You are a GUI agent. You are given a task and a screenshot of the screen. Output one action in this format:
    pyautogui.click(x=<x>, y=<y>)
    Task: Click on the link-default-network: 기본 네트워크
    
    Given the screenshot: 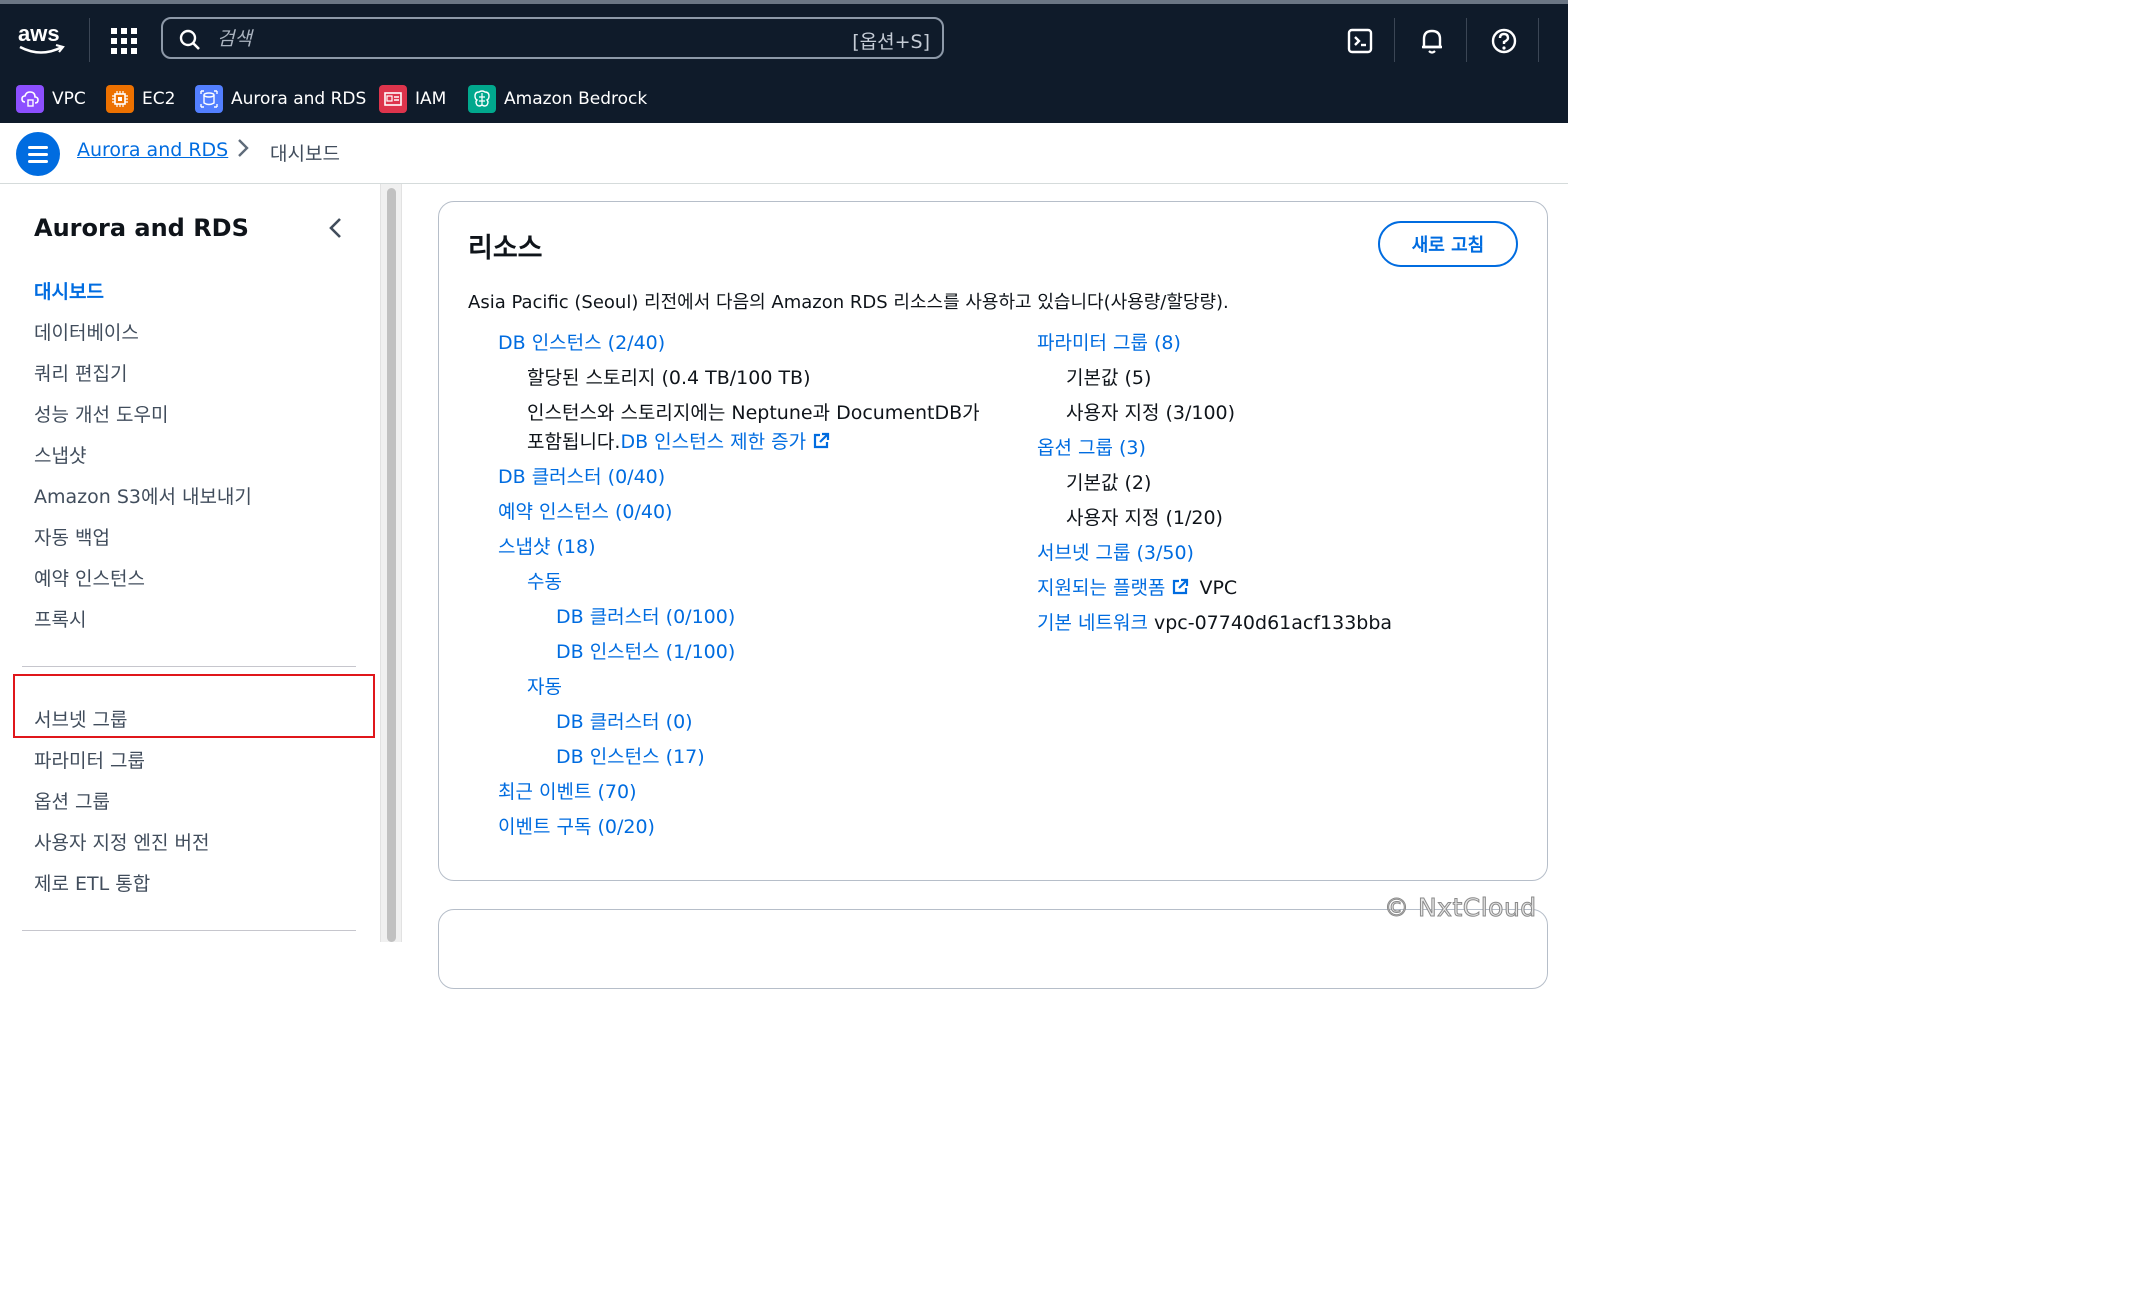 What is the action you would take?
    pyautogui.click(x=1092, y=623)
    